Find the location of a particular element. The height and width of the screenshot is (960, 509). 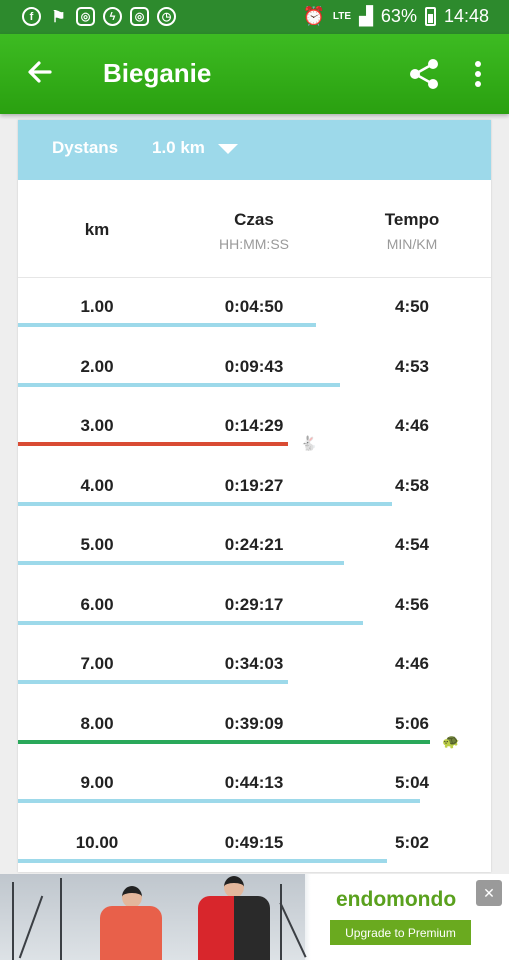

split-row: 4.00 0:19:27 4:58 is located at coordinates (254, 487).